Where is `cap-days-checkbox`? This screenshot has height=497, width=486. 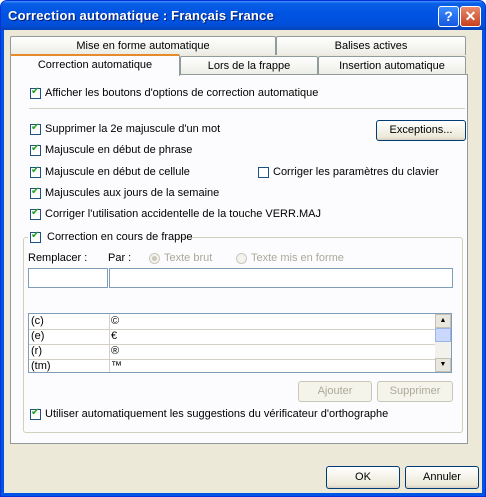 cap-days-checkbox is located at coordinates (35, 192).